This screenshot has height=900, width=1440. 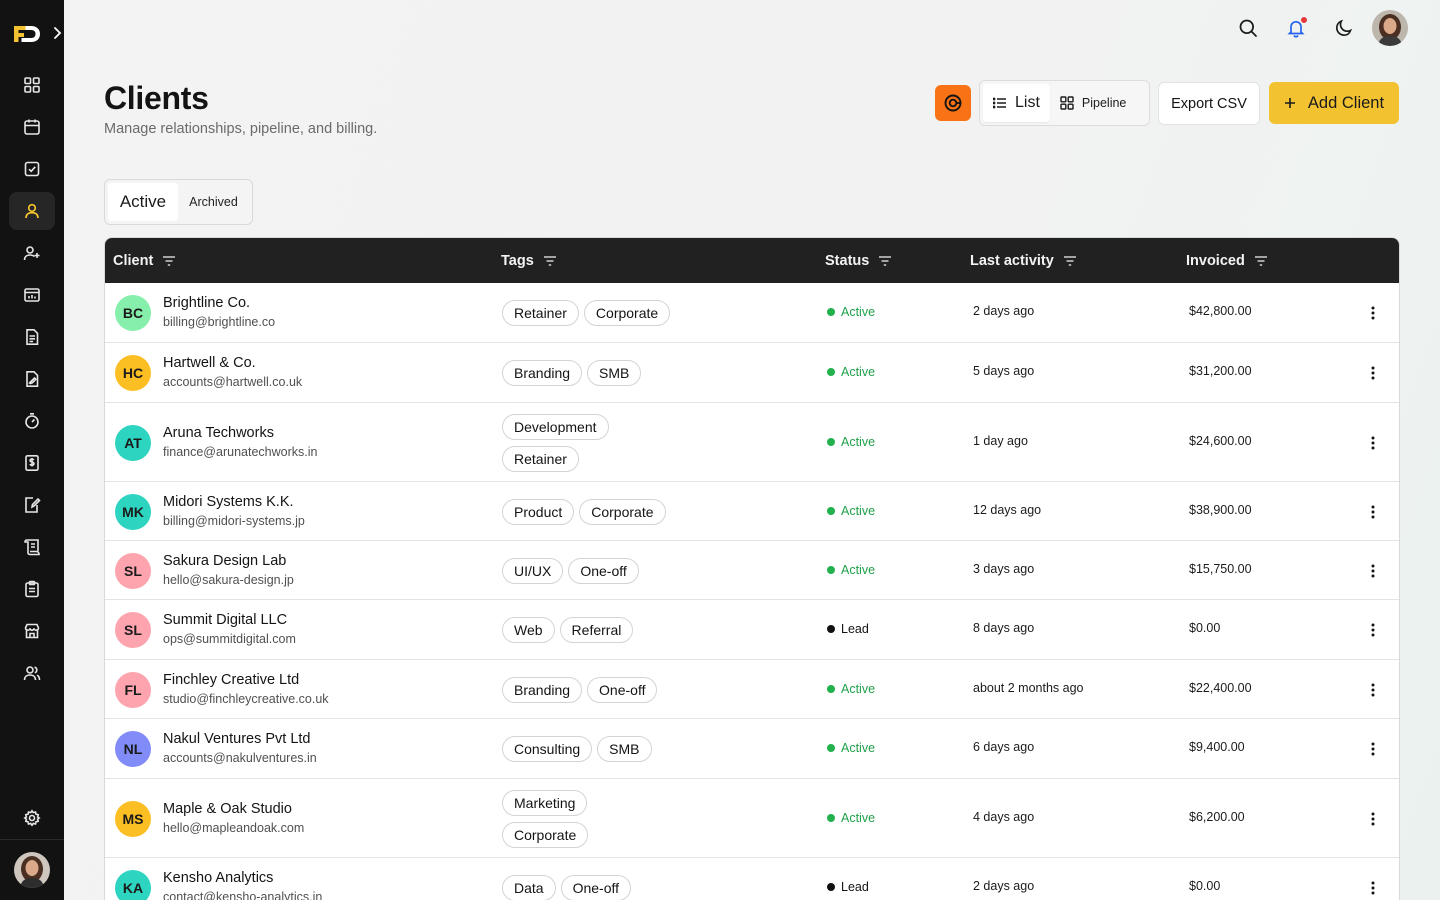 What do you see at coordinates (1334, 103) in the screenshot?
I see `add-client-button: Add Client` at bounding box center [1334, 103].